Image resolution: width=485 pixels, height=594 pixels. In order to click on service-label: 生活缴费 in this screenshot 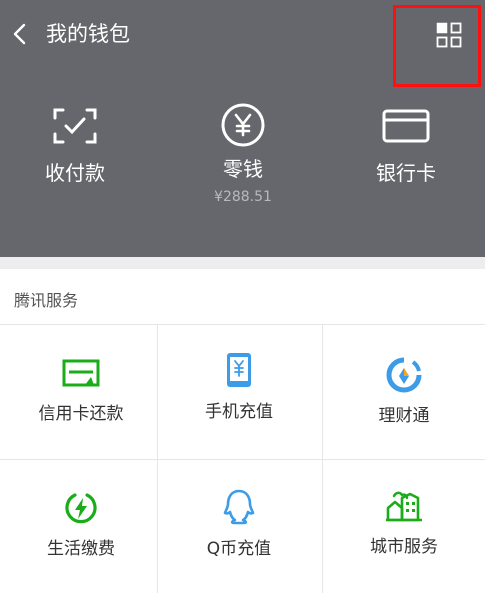, I will do `click(81, 549)`.